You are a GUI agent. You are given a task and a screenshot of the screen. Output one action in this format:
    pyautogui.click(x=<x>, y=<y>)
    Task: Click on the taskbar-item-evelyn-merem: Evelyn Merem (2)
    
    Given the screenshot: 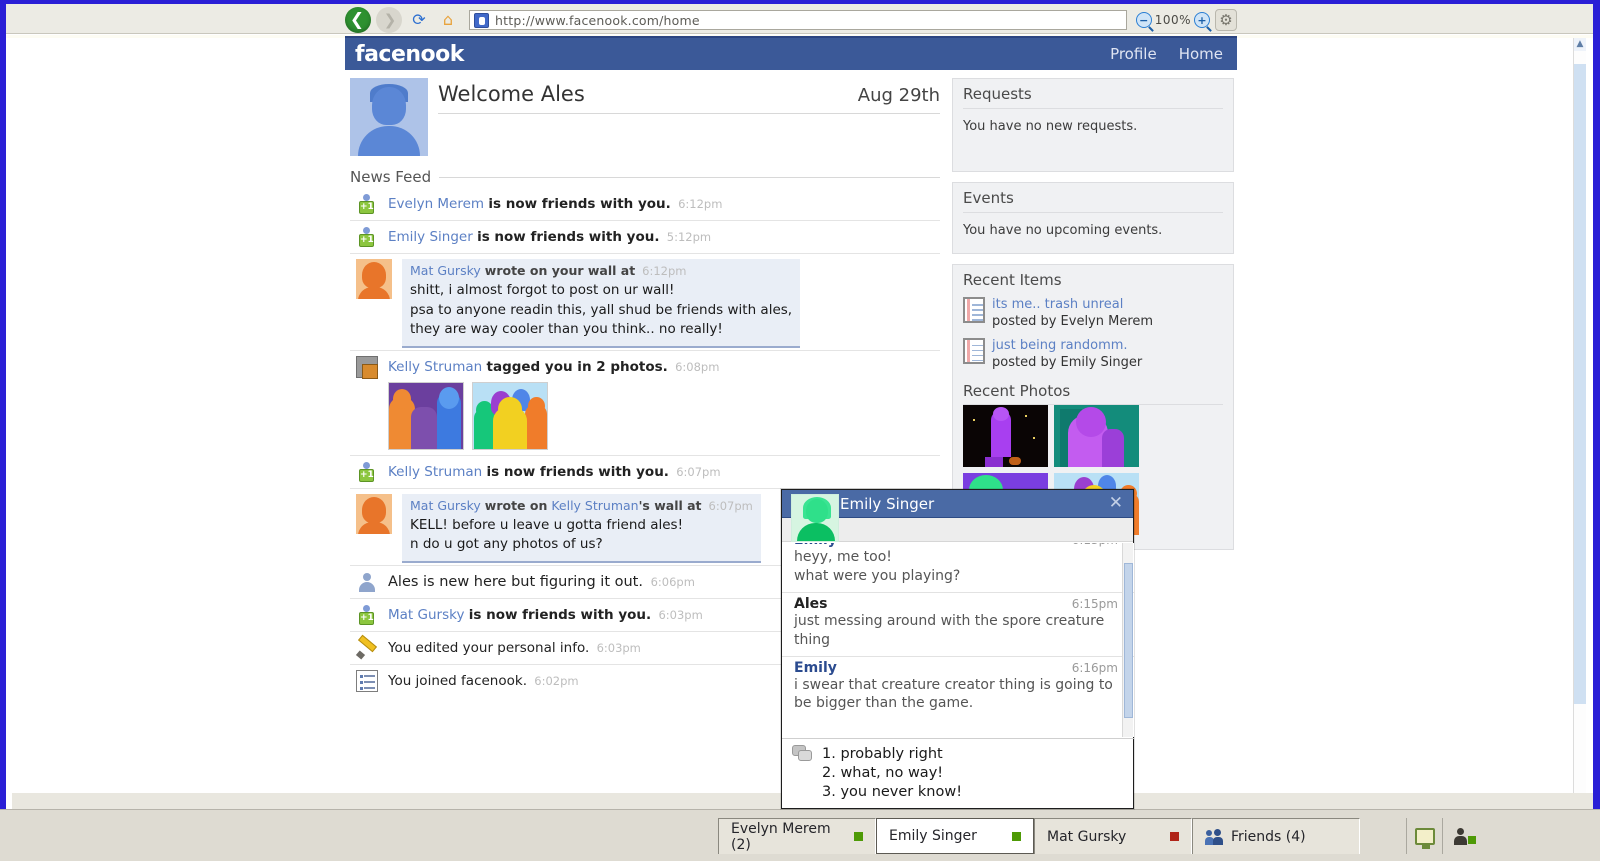 What is the action you would take?
    pyautogui.click(x=797, y=836)
    